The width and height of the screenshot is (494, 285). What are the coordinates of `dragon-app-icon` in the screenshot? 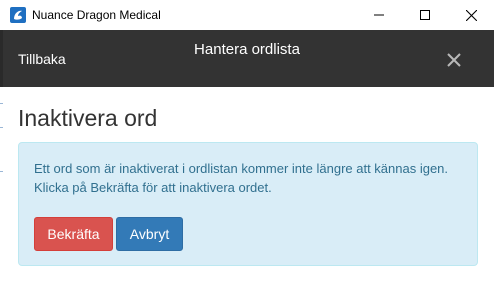 It's located at (18, 15).